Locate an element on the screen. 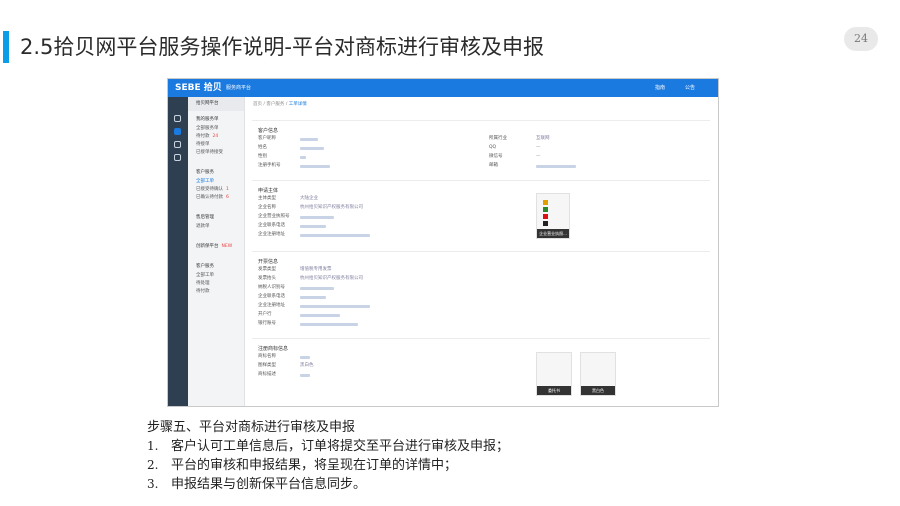 The height and width of the screenshot is (506, 900). sidebar-item-to-pay: 已确认待付款 6 is located at coordinates (212, 198).